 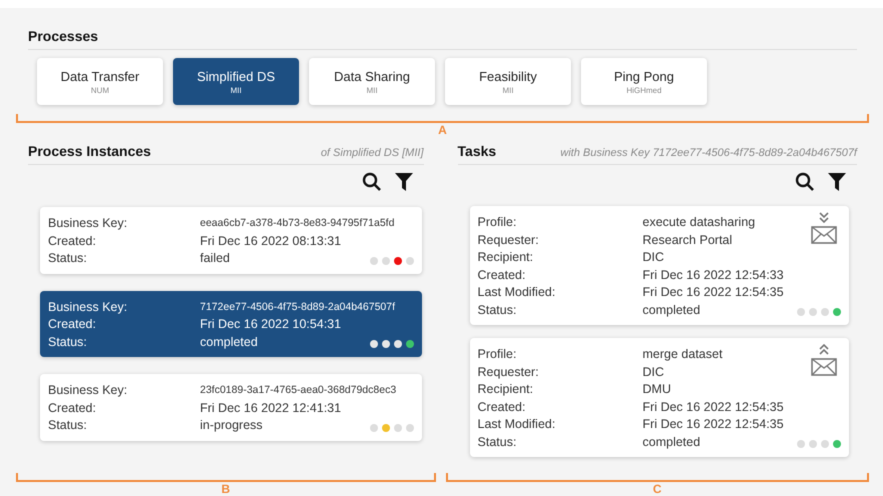 I want to click on instance-card: Business Key: 7172ee77-4506-4f75-8d89-2a04b467507f Created: Fri Dec 16 2022 10:54:31 Status: completed, so click(x=231, y=323).